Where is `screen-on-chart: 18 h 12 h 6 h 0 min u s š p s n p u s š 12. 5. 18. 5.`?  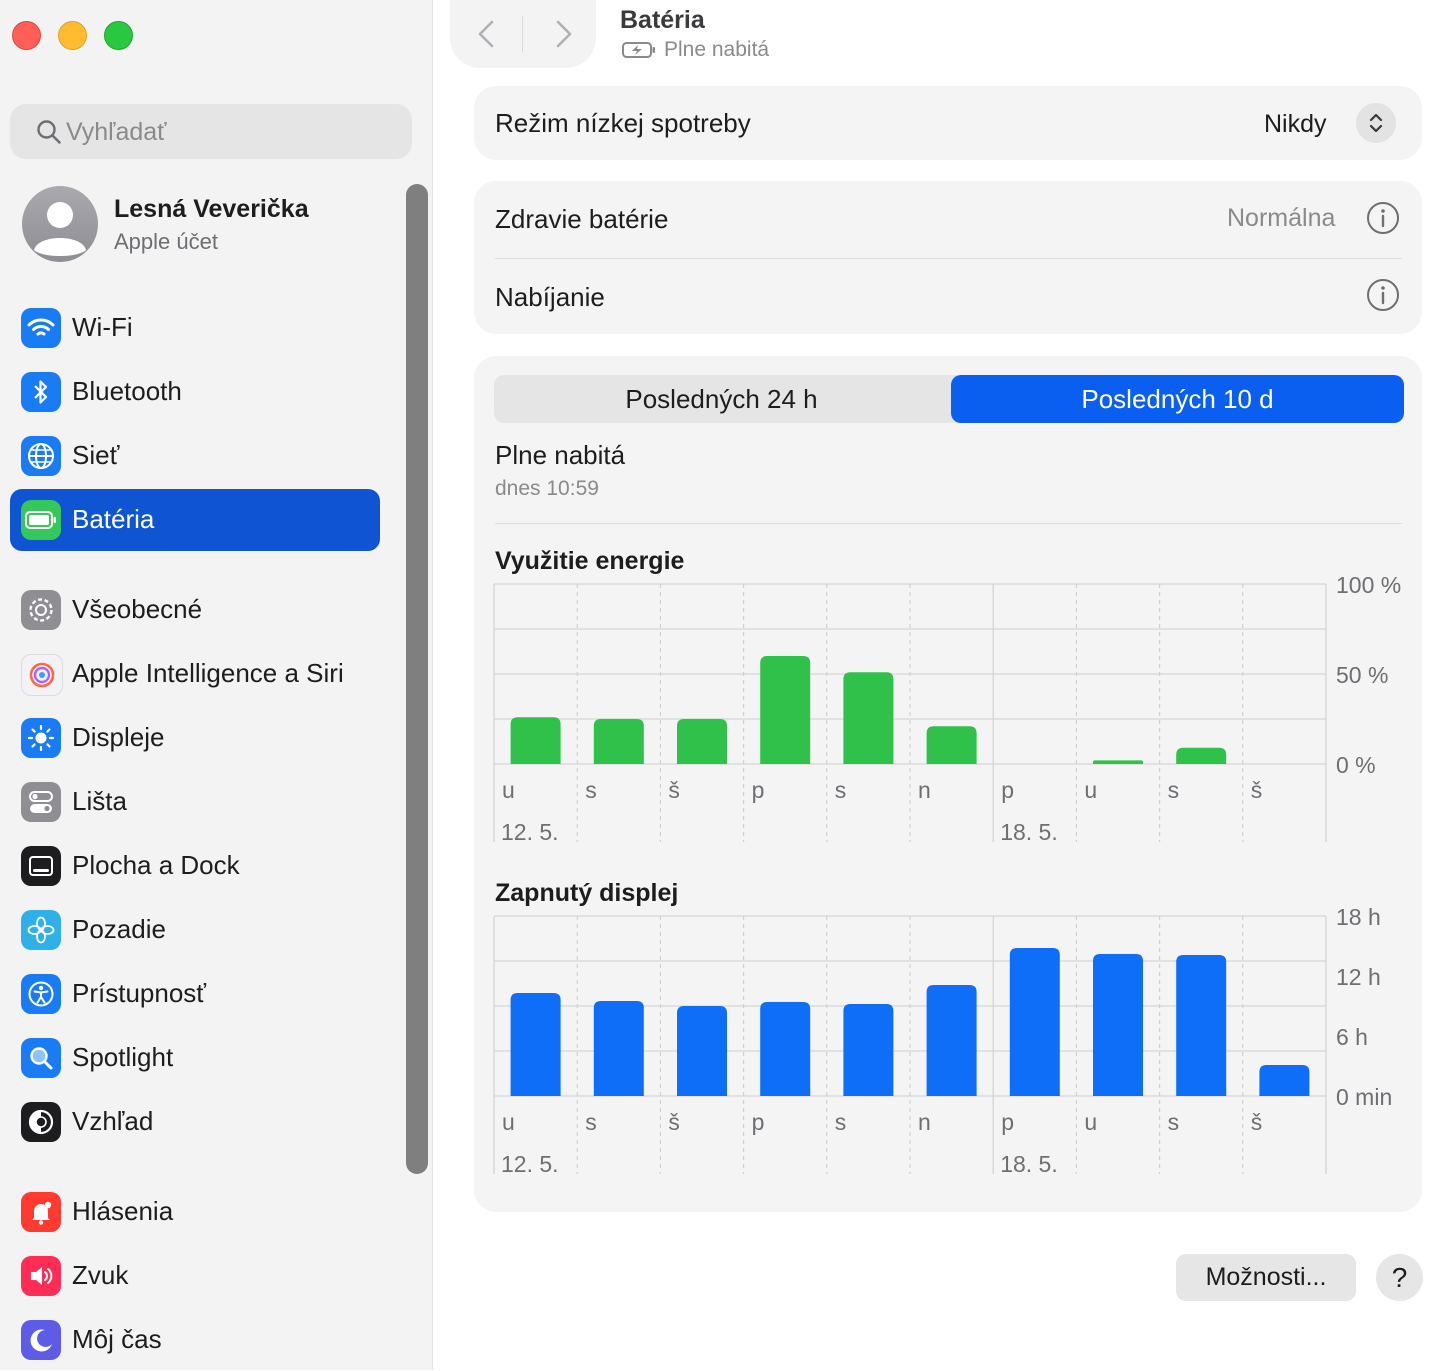
screen-on-chart: 18 h 12 h 6 h 0 min u s š p s n p u s š 12. 5. 18. 5. is located at coordinates (942, 1040).